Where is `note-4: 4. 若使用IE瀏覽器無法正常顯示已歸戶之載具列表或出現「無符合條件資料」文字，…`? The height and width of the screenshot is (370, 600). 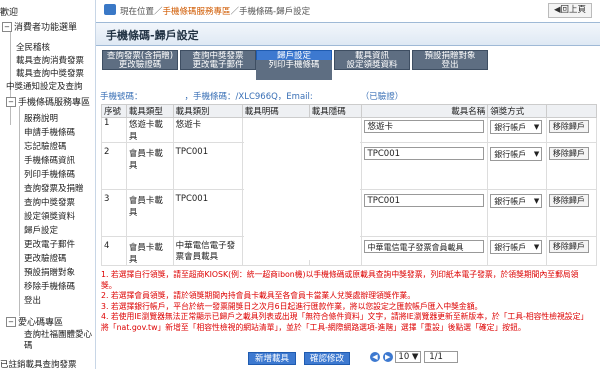
note-4: 4. 若使用IE瀏覽器無法正常顯示已歸戶之載具列表或出現「無符合條件資料」文字，… is located at coordinates (345, 322).